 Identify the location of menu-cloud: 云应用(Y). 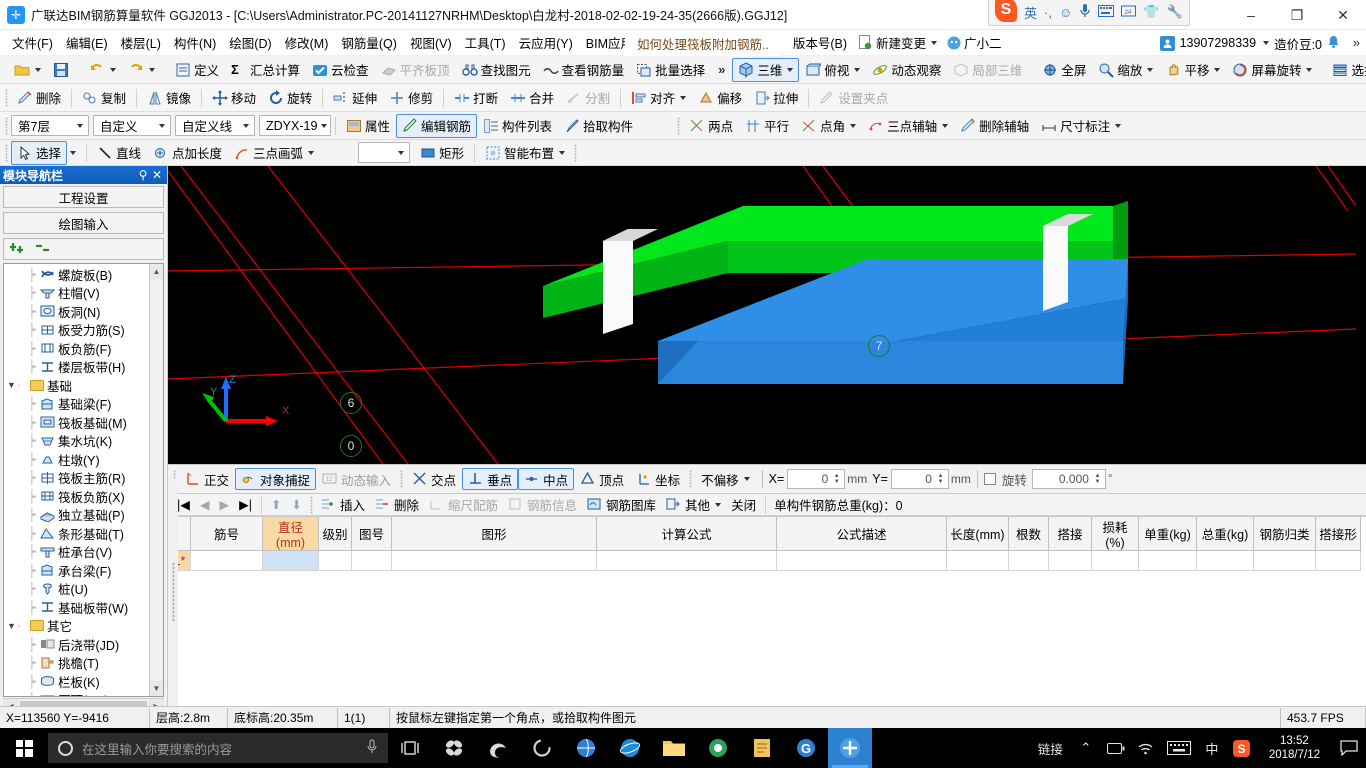
(546, 42).